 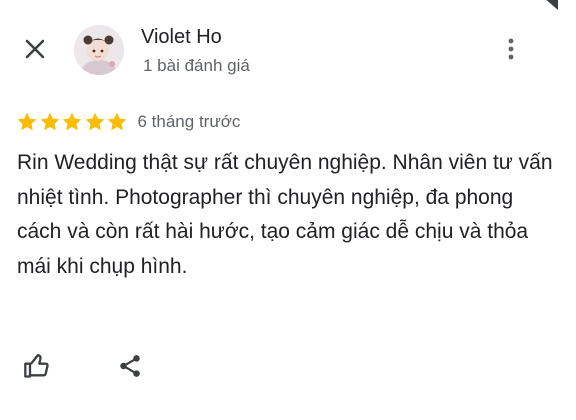 I want to click on close-button, so click(x=35, y=49).